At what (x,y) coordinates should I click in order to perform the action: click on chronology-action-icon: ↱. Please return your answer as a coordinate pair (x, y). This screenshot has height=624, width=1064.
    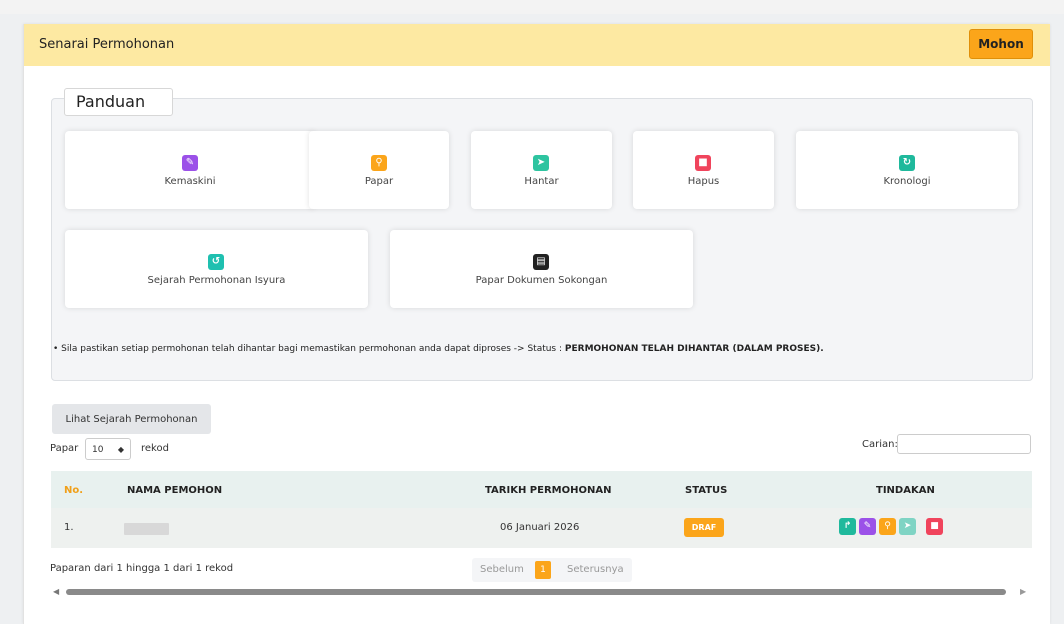
    Looking at the image, I should click on (847, 526).